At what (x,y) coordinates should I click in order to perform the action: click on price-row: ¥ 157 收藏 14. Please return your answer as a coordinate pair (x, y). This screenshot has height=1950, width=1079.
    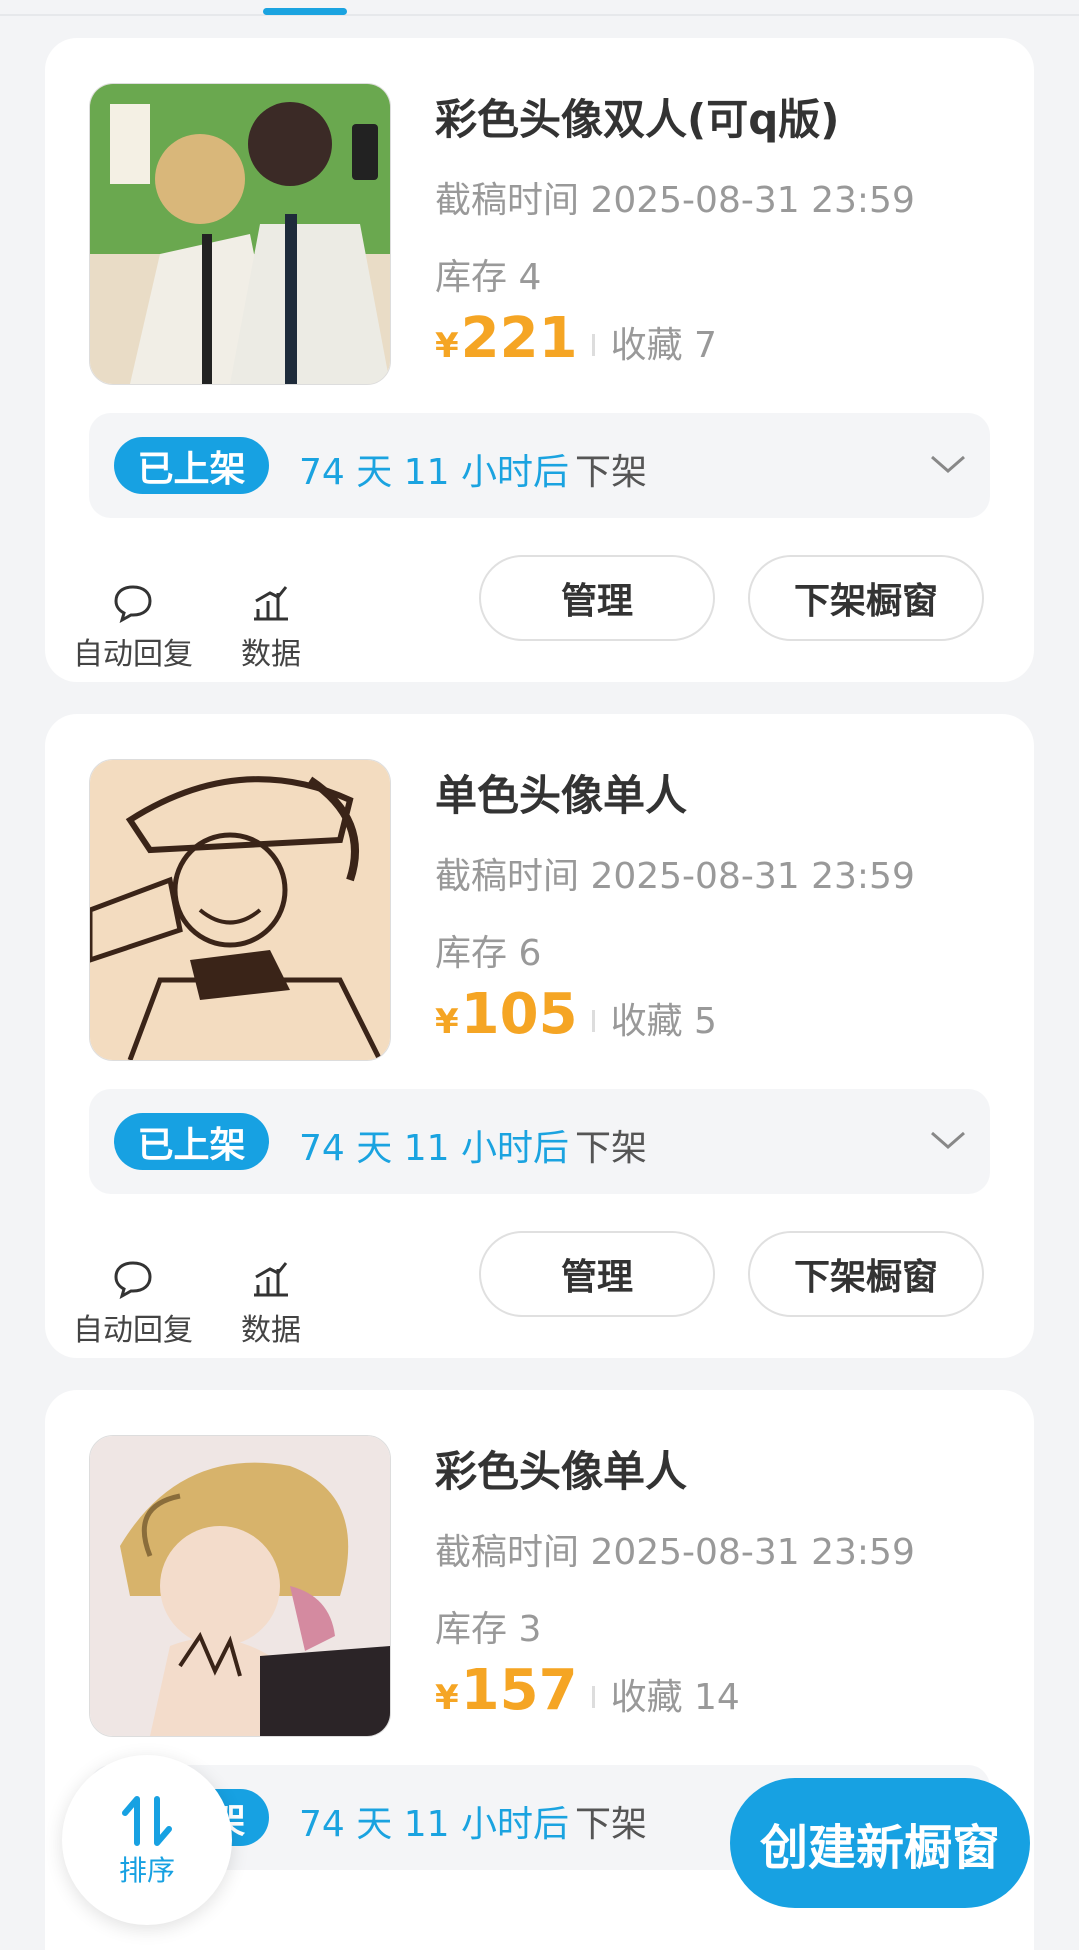
    Looking at the image, I should click on (587, 1693).